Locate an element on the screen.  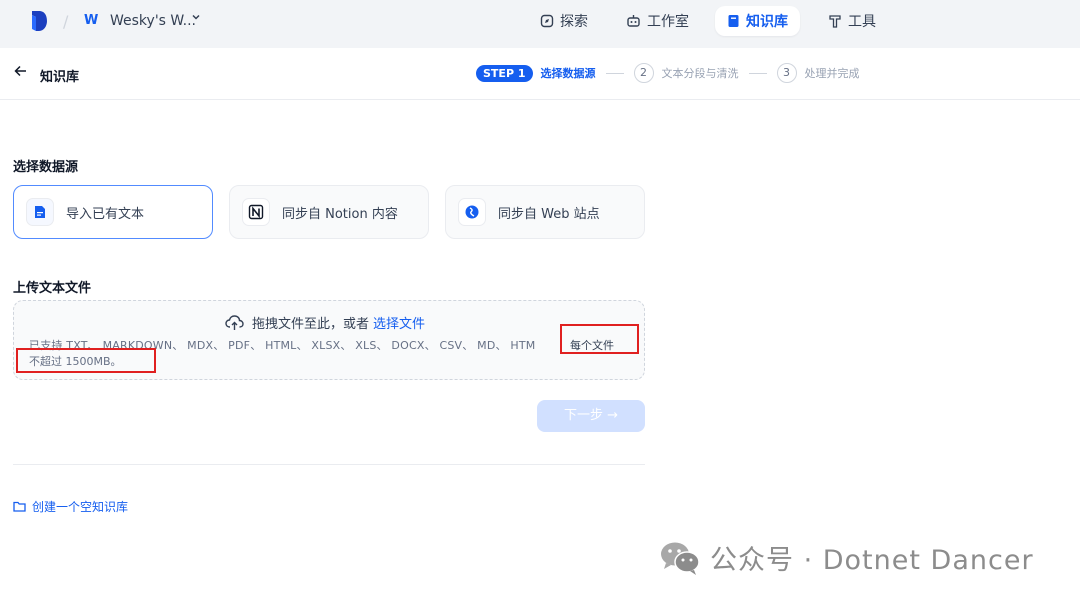
watermark: 公众号 · Dotnet Dancer is located at coordinates (846, 557).